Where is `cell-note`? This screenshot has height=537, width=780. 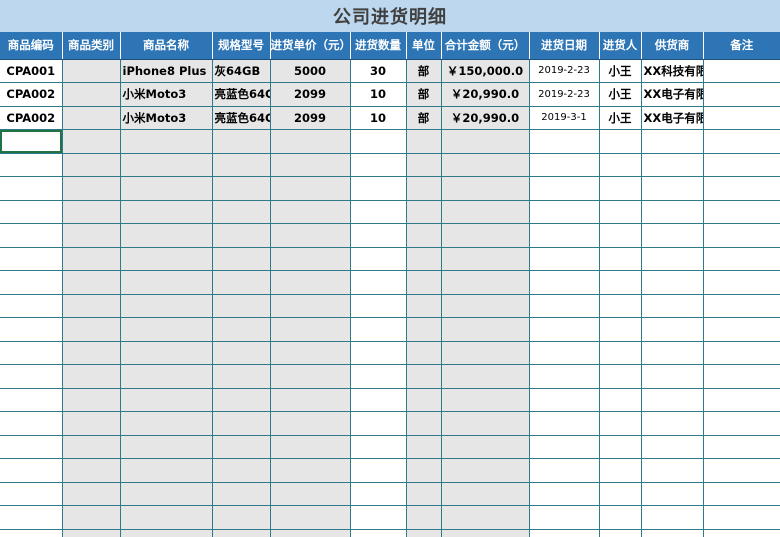
cell-note is located at coordinates (741, 94).